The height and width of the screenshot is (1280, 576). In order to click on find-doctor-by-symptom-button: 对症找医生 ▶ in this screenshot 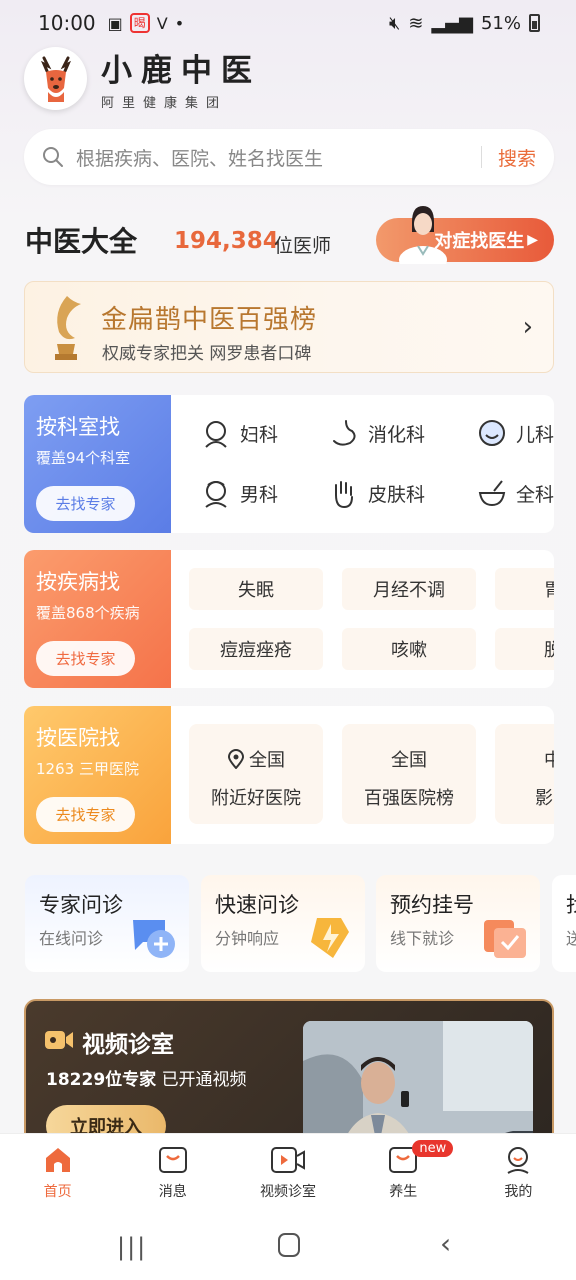, I will do `click(465, 235)`.